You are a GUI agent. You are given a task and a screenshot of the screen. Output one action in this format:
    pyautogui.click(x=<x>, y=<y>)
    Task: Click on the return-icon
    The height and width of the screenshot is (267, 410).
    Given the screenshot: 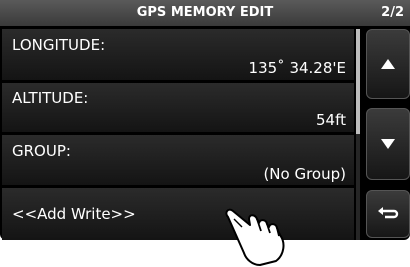 What is the action you would take?
    pyautogui.click(x=388, y=213)
    